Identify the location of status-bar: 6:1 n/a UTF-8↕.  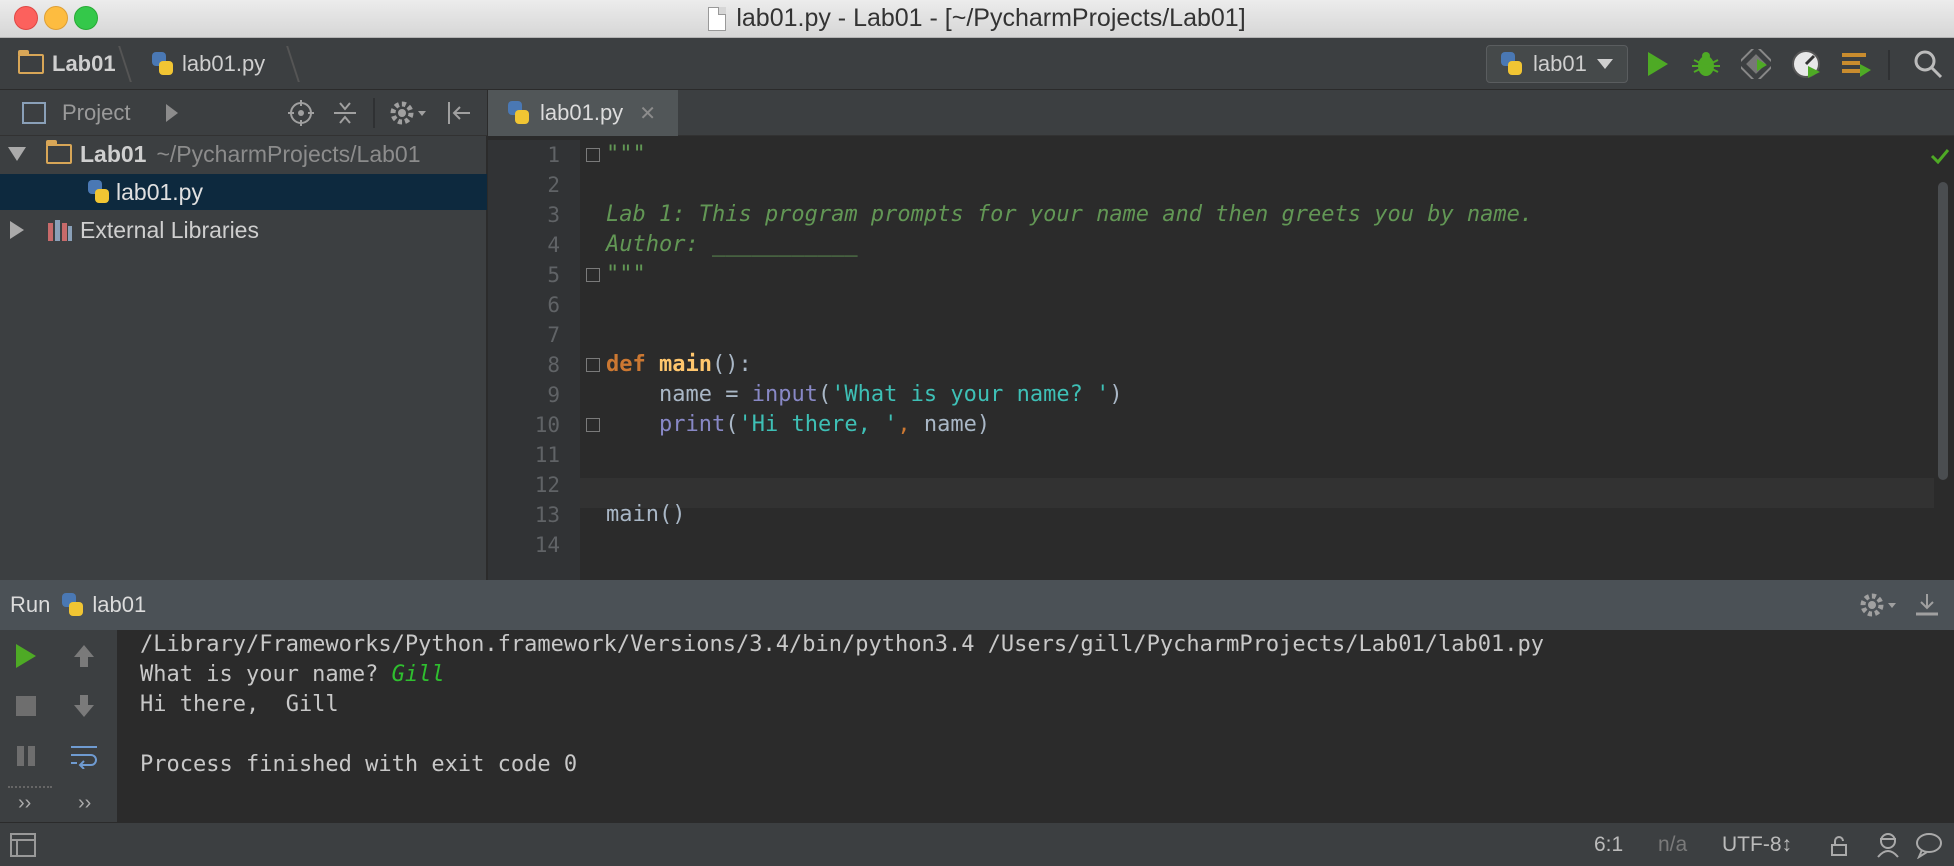
(977, 844).